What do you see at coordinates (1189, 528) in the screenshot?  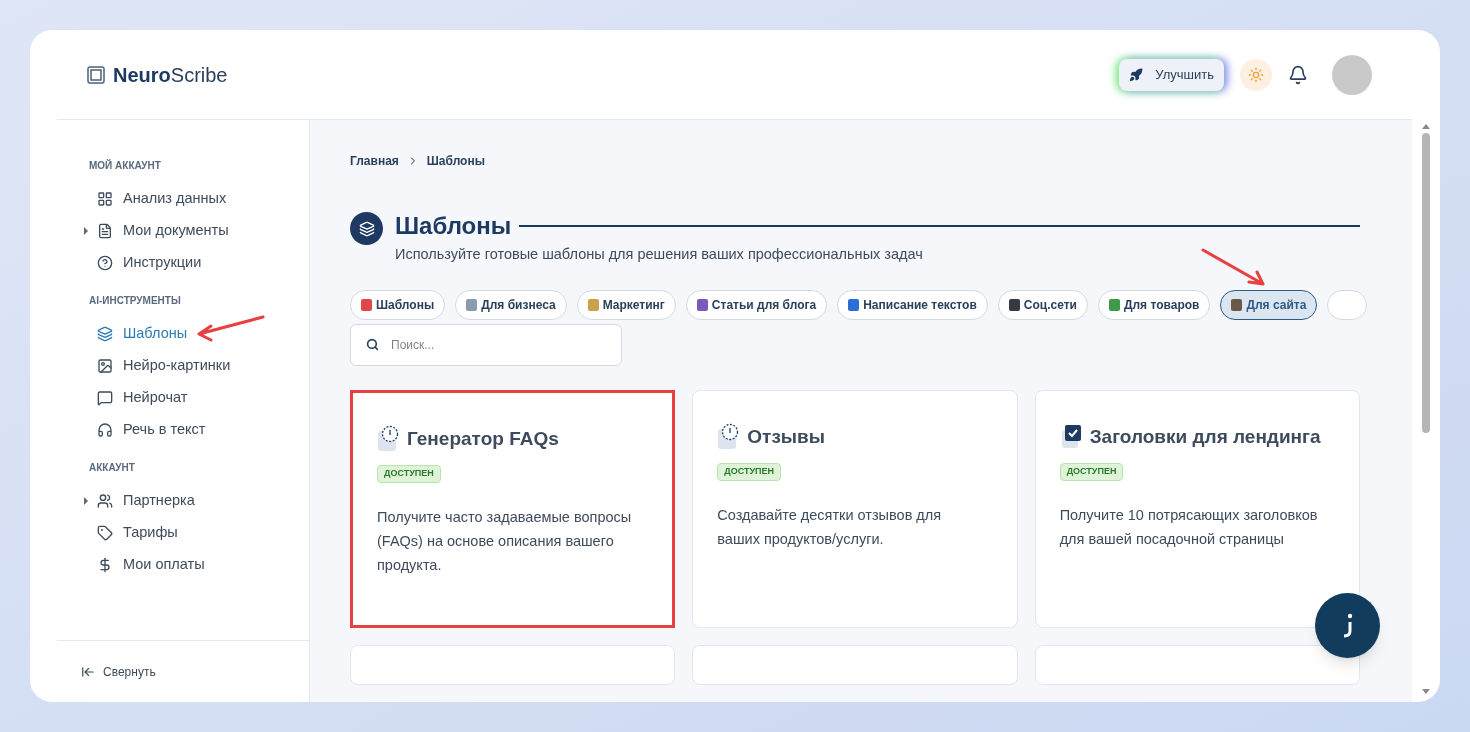 I see `card-description: Получите 10 потрясающих заголовков для вашей посадочной страницы` at bounding box center [1189, 528].